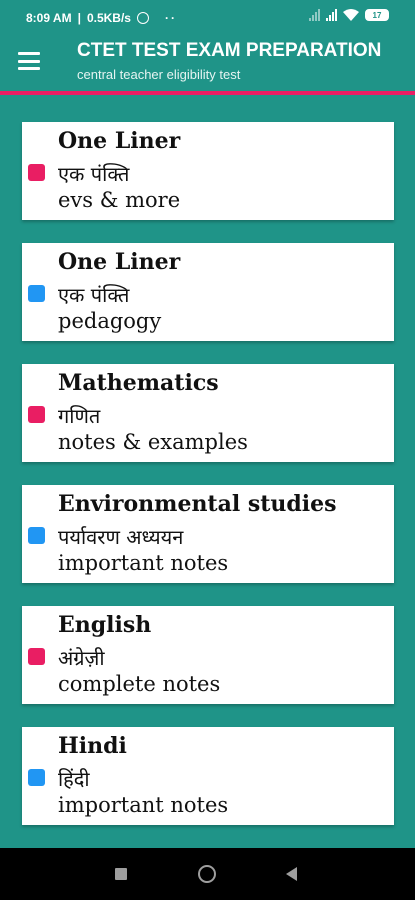  What do you see at coordinates (119, 200) in the screenshot?
I see `card-description: evs & more` at bounding box center [119, 200].